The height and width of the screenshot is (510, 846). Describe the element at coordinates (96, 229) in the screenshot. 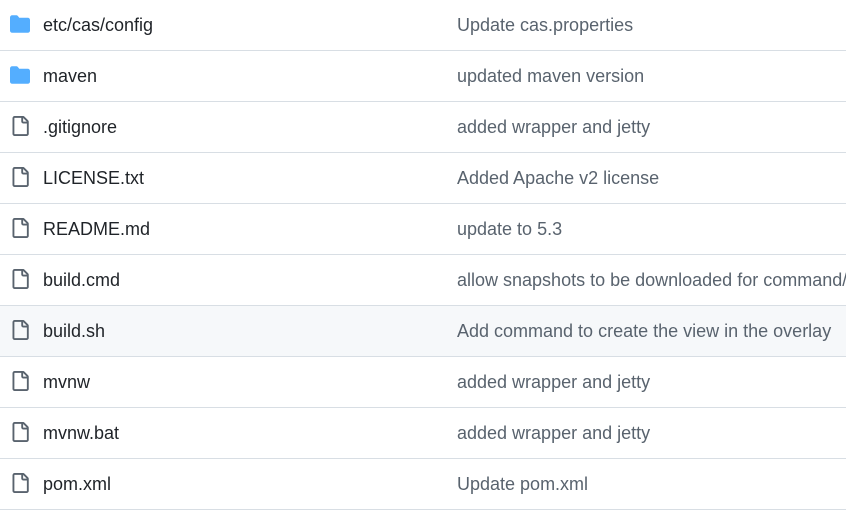

I see `file-name-link: README.md` at that location.